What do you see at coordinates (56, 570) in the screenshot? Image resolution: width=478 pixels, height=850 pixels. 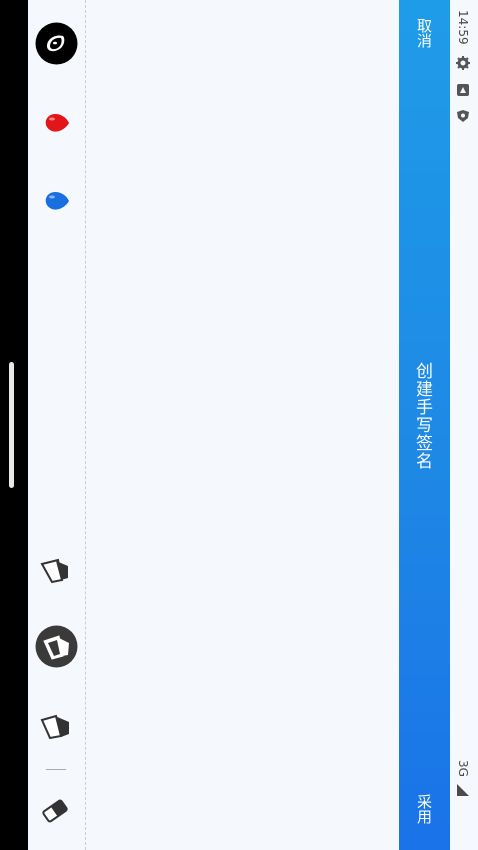 I see `thin-pen-icon` at bounding box center [56, 570].